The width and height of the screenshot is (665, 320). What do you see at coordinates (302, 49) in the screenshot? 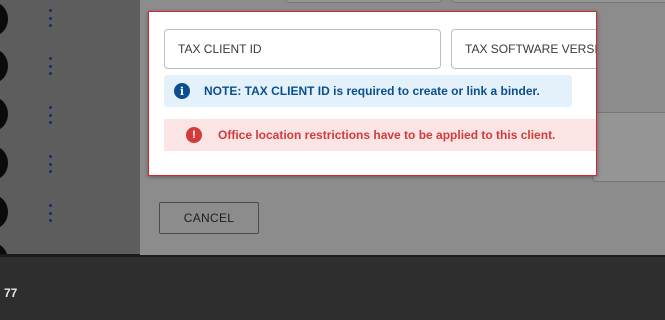
I see `tax-client-id-input: TAX CLIENT ID` at bounding box center [302, 49].